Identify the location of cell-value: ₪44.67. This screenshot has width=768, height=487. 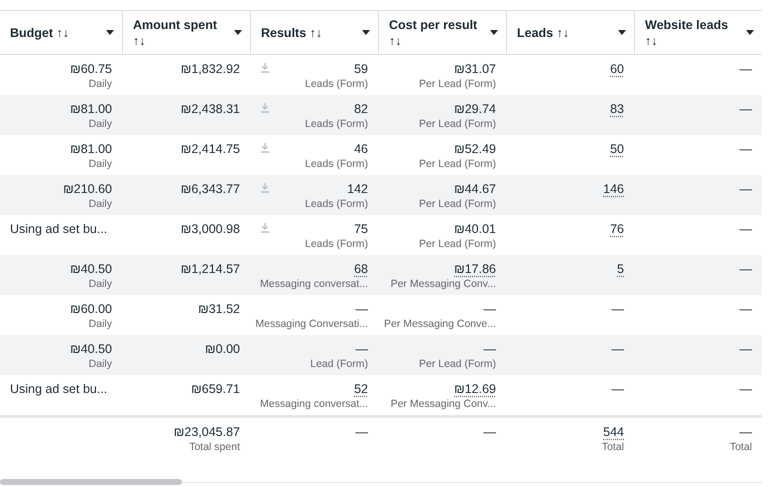
(475, 189).